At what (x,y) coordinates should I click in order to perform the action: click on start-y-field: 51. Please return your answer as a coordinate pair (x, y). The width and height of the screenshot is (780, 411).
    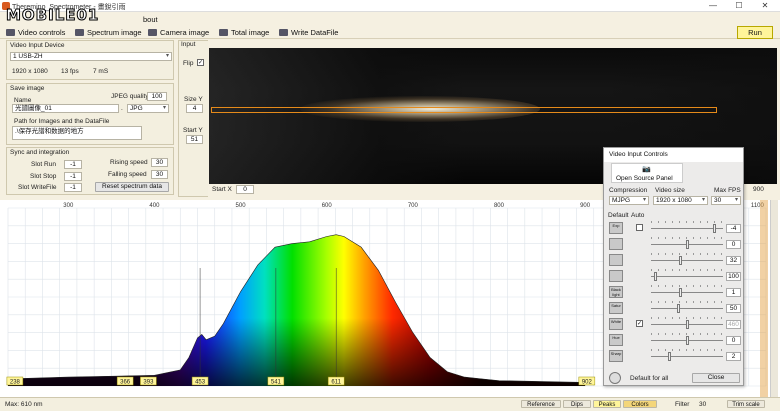
    Looking at the image, I should click on (194, 139).